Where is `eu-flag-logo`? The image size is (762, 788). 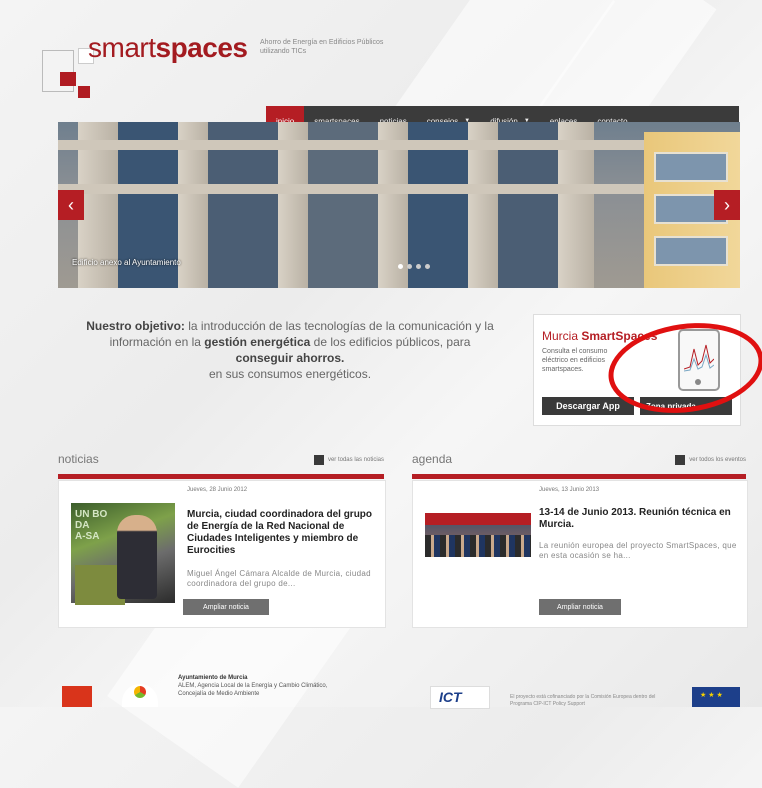
eu-flag-logo is located at coordinates (716, 697).